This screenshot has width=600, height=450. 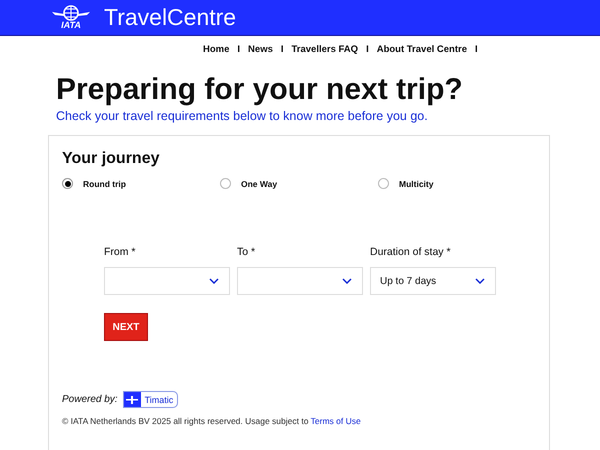 I want to click on timatic-badge: Timatic, so click(x=150, y=399).